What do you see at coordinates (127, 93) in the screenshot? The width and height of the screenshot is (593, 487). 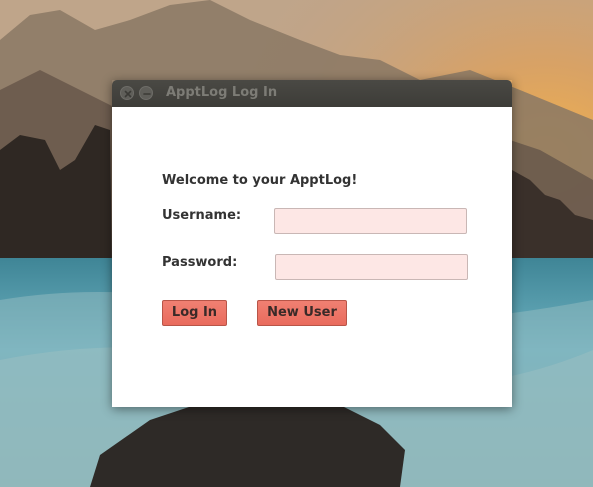 I see `close-icon` at bounding box center [127, 93].